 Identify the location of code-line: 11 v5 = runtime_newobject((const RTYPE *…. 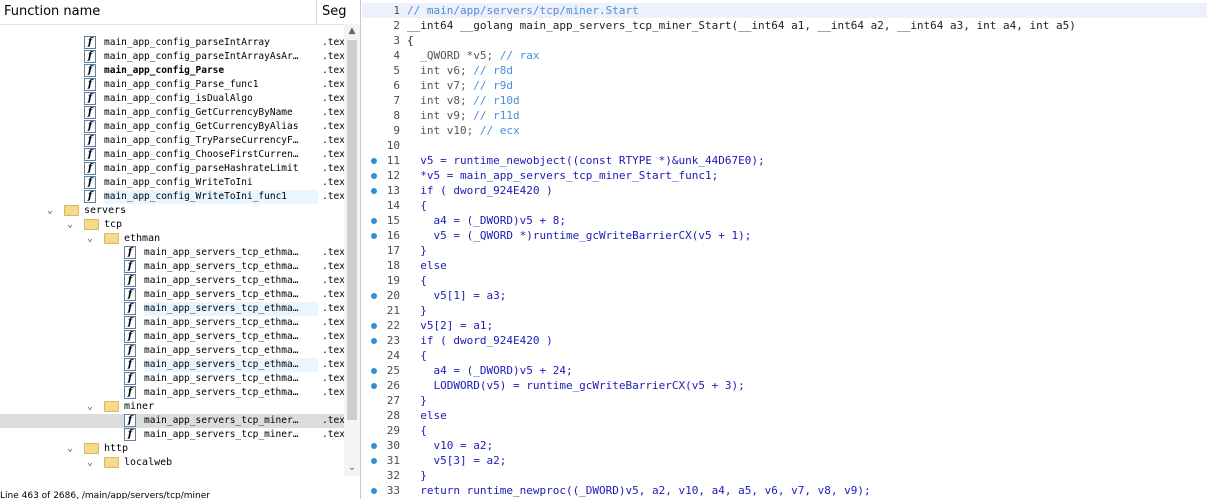
(784, 160).